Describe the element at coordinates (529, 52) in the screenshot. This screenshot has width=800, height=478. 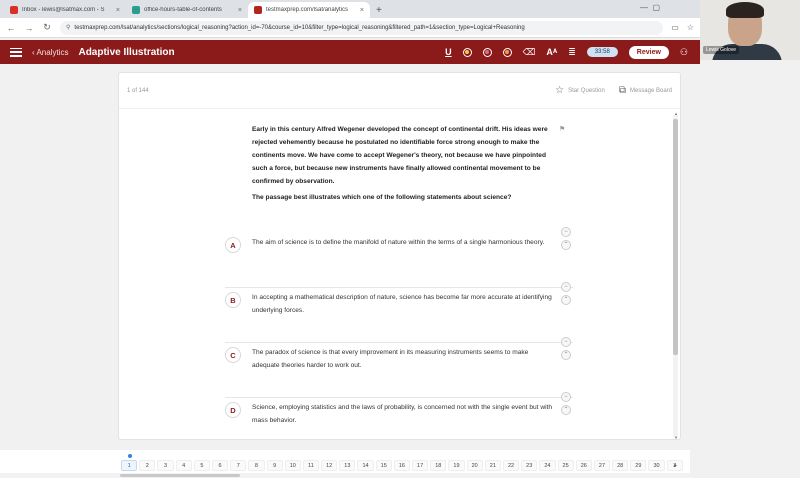
I see `eraser-icon: ⌫` at that location.